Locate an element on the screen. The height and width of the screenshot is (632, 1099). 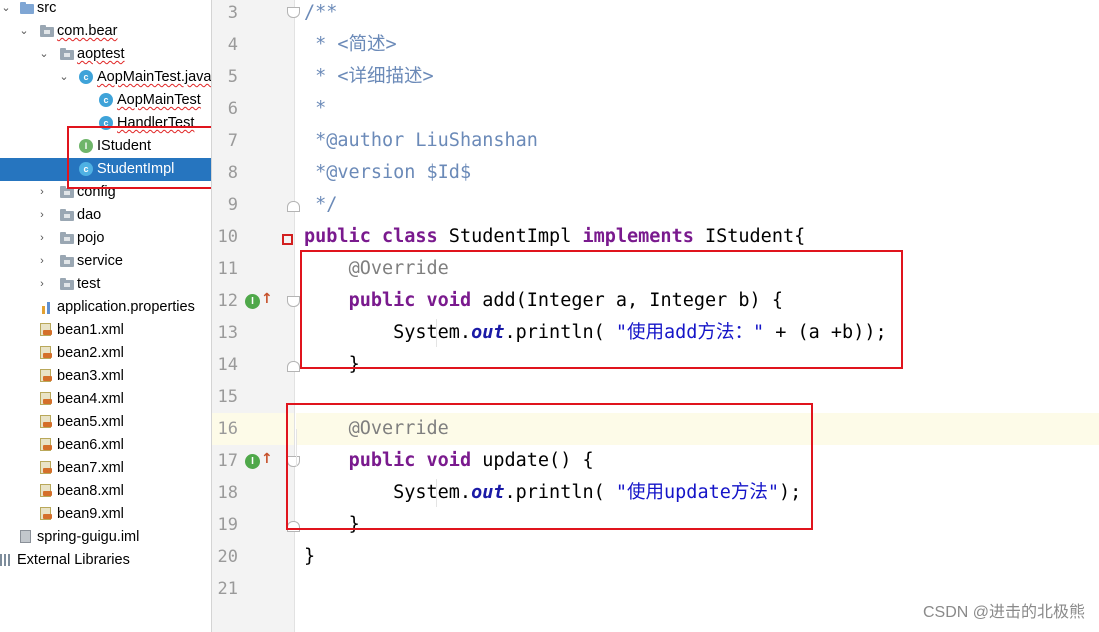
tree-item-bean9-xml: bean9.xml is located at coordinates (105, 514).